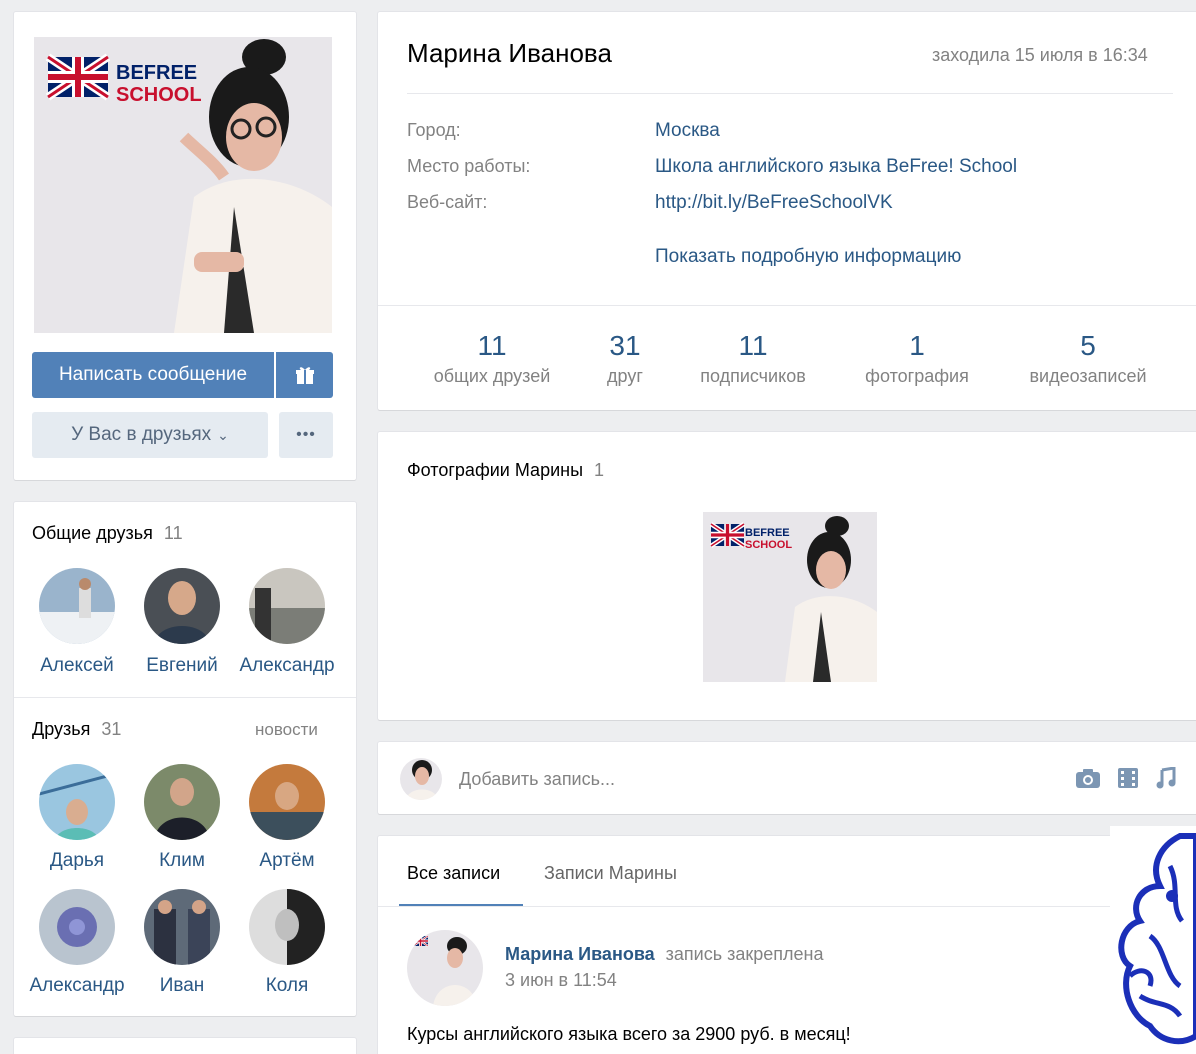  Describe the element at coordinates (173, 533) in the screenshot. I see `mutual-friends-count: 11` at that location.